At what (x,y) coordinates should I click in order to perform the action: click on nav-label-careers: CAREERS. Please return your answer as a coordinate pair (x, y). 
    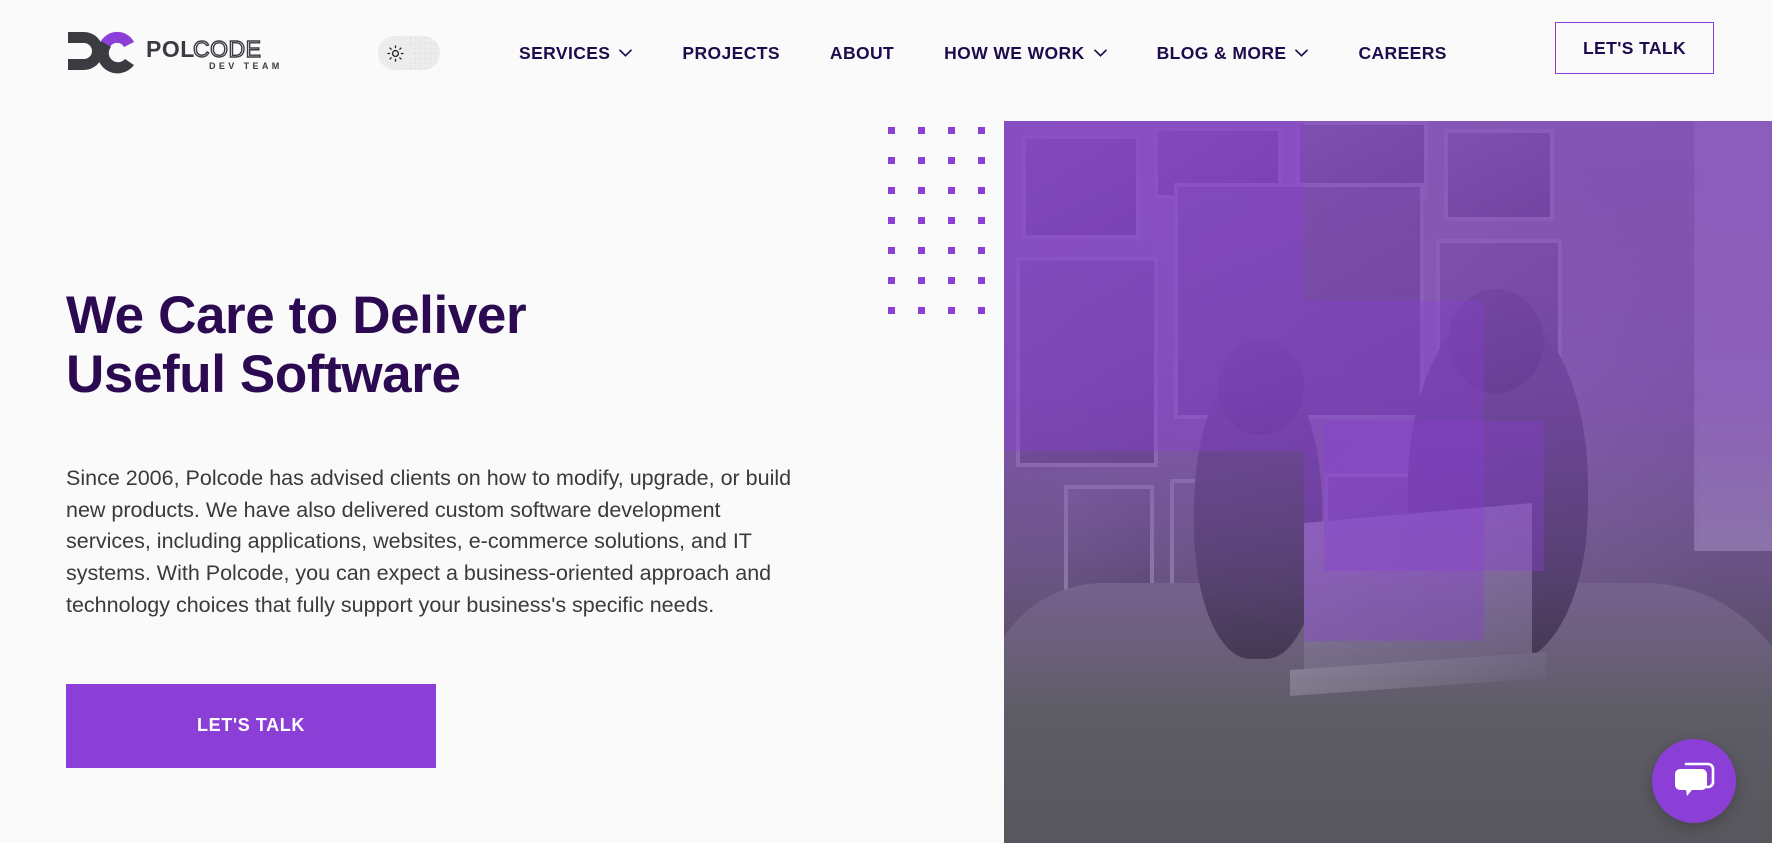
    Looking at the image, I should click on (1402, 52).